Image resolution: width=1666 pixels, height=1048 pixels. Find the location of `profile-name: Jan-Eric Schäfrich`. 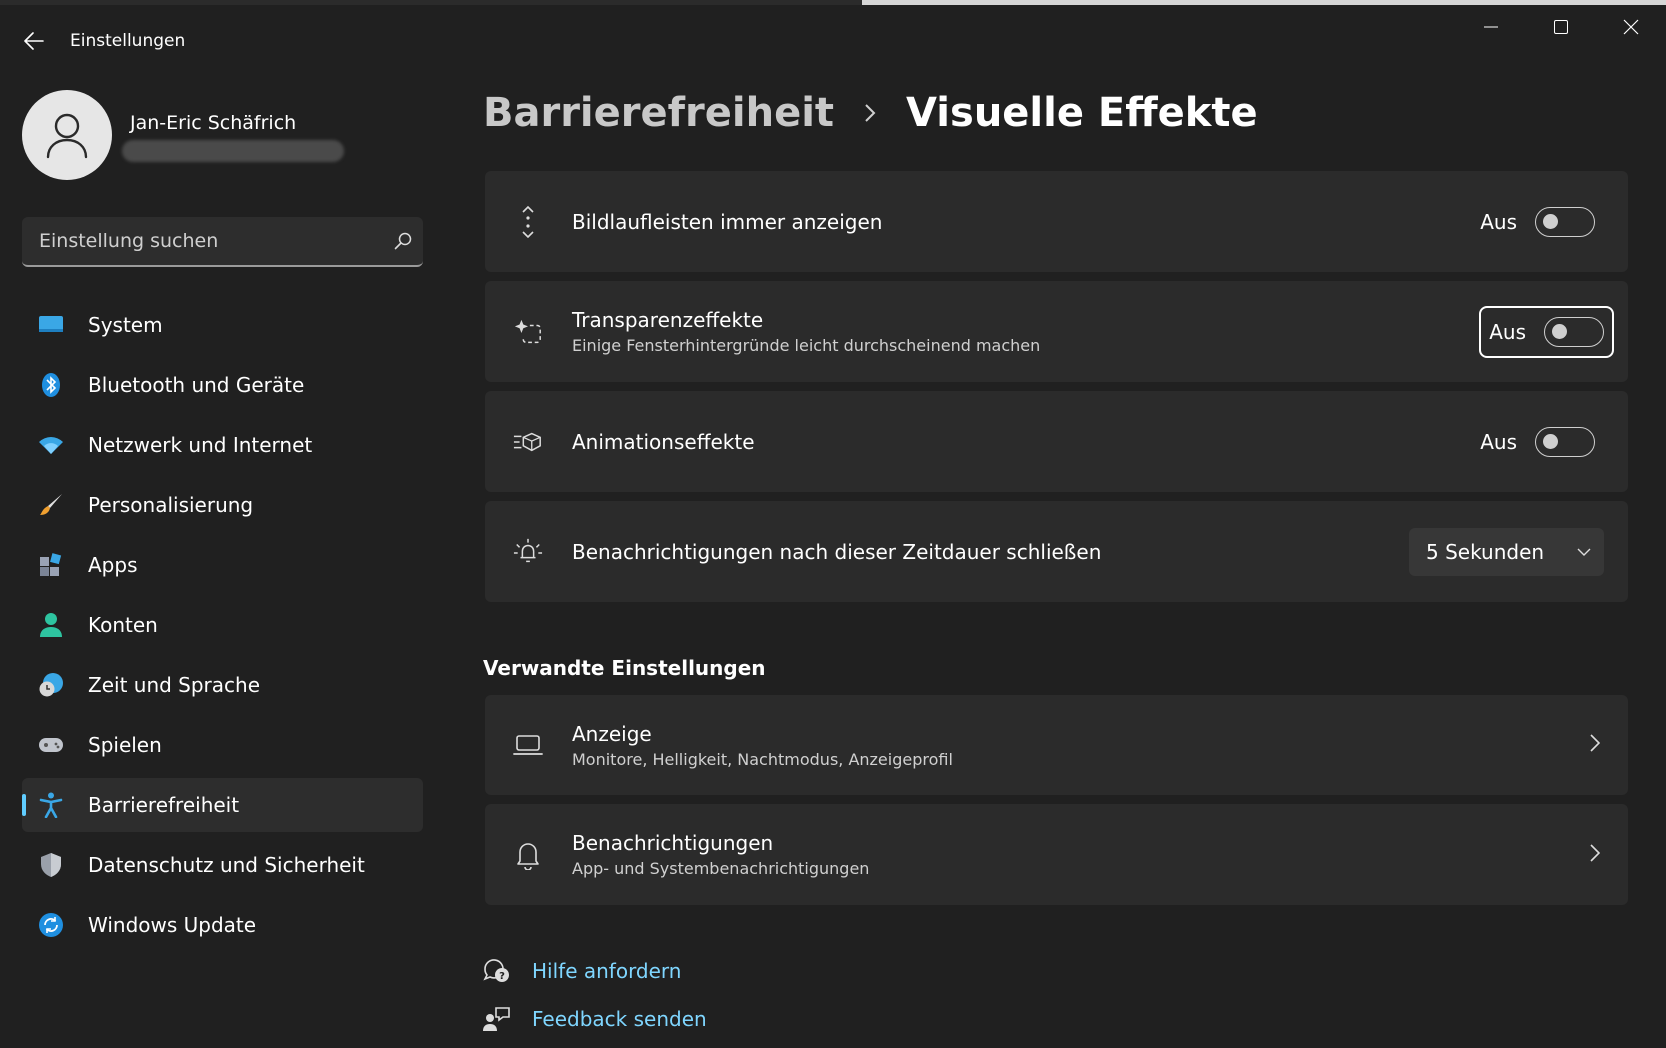

profile-name: Jan-Eric Schäfrich is located at coordinates (213, 123).